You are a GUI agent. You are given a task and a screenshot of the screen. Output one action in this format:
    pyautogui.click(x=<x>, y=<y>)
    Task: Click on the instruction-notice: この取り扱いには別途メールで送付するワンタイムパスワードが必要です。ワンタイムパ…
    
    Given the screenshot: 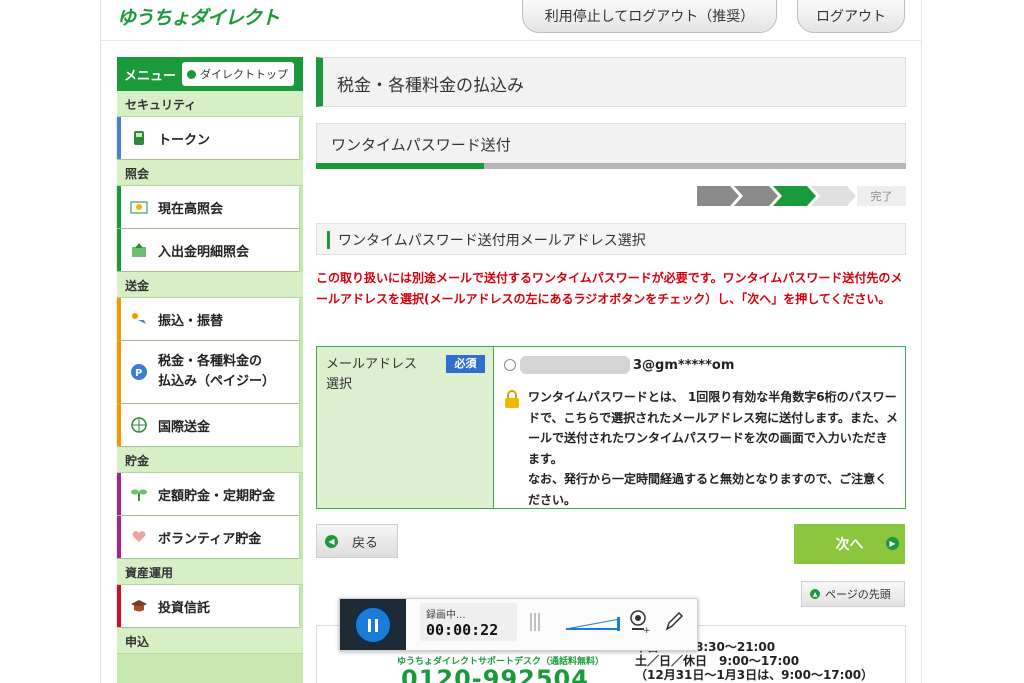 What is the action you would take?
    pyautogui.click(x=609, y=288)
    